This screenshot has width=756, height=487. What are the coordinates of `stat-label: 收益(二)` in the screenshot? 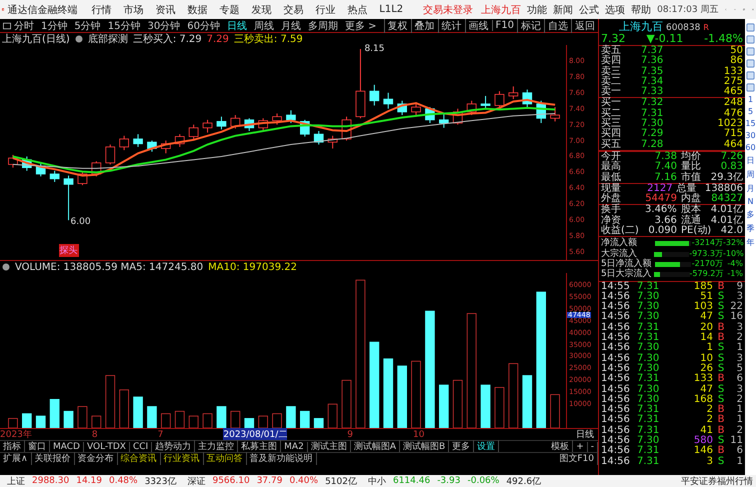 It's located at (620, 231).